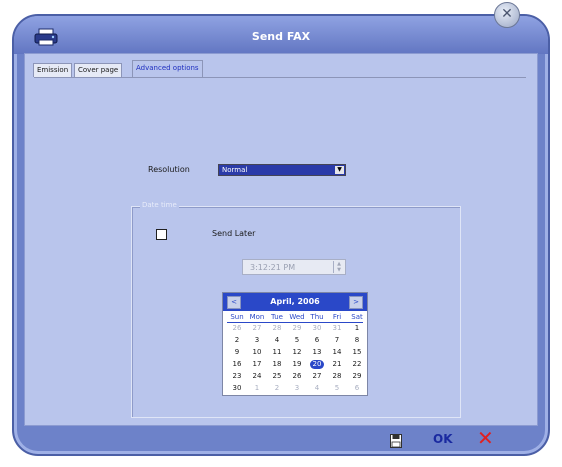 This screenshot has height=467, width=562. Describe the element at coordinates (337, 328) in the screenshot. I see `calendar-day: 31` at that location.